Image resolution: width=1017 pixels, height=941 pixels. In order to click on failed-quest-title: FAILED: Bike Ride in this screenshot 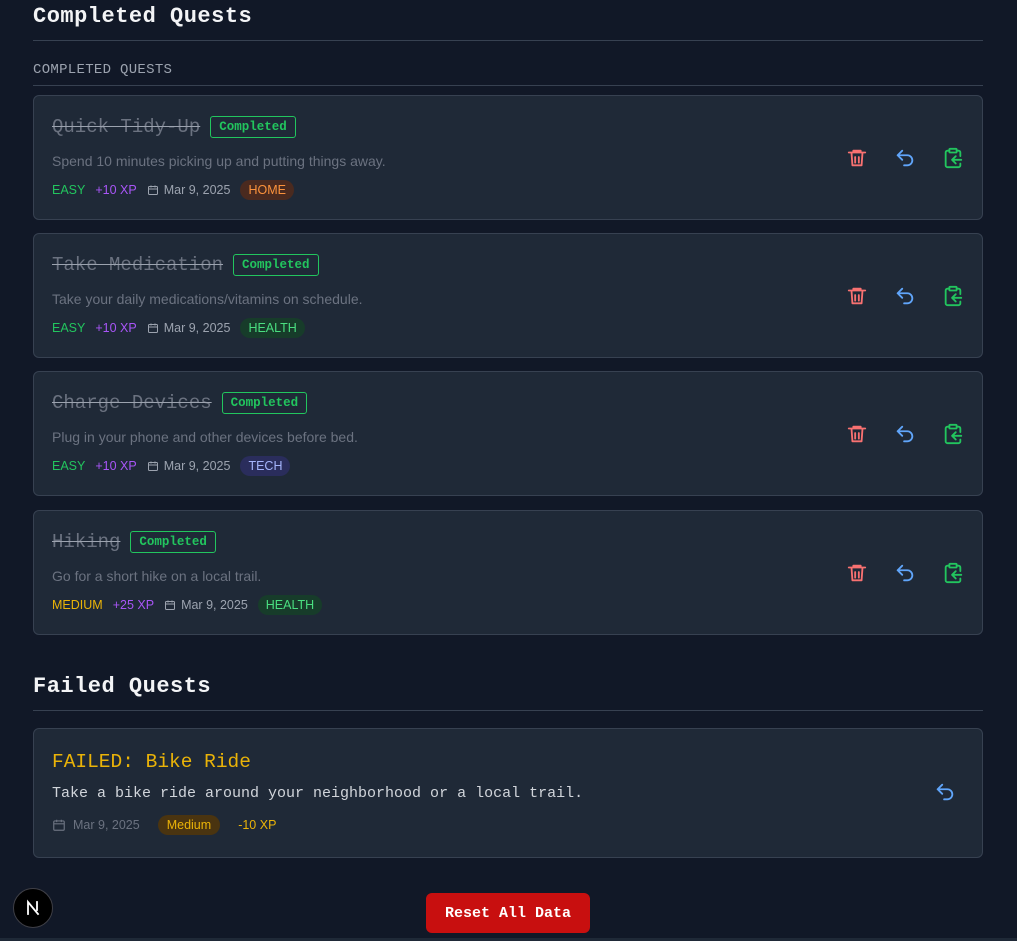, I will do `click(151, 762)`.